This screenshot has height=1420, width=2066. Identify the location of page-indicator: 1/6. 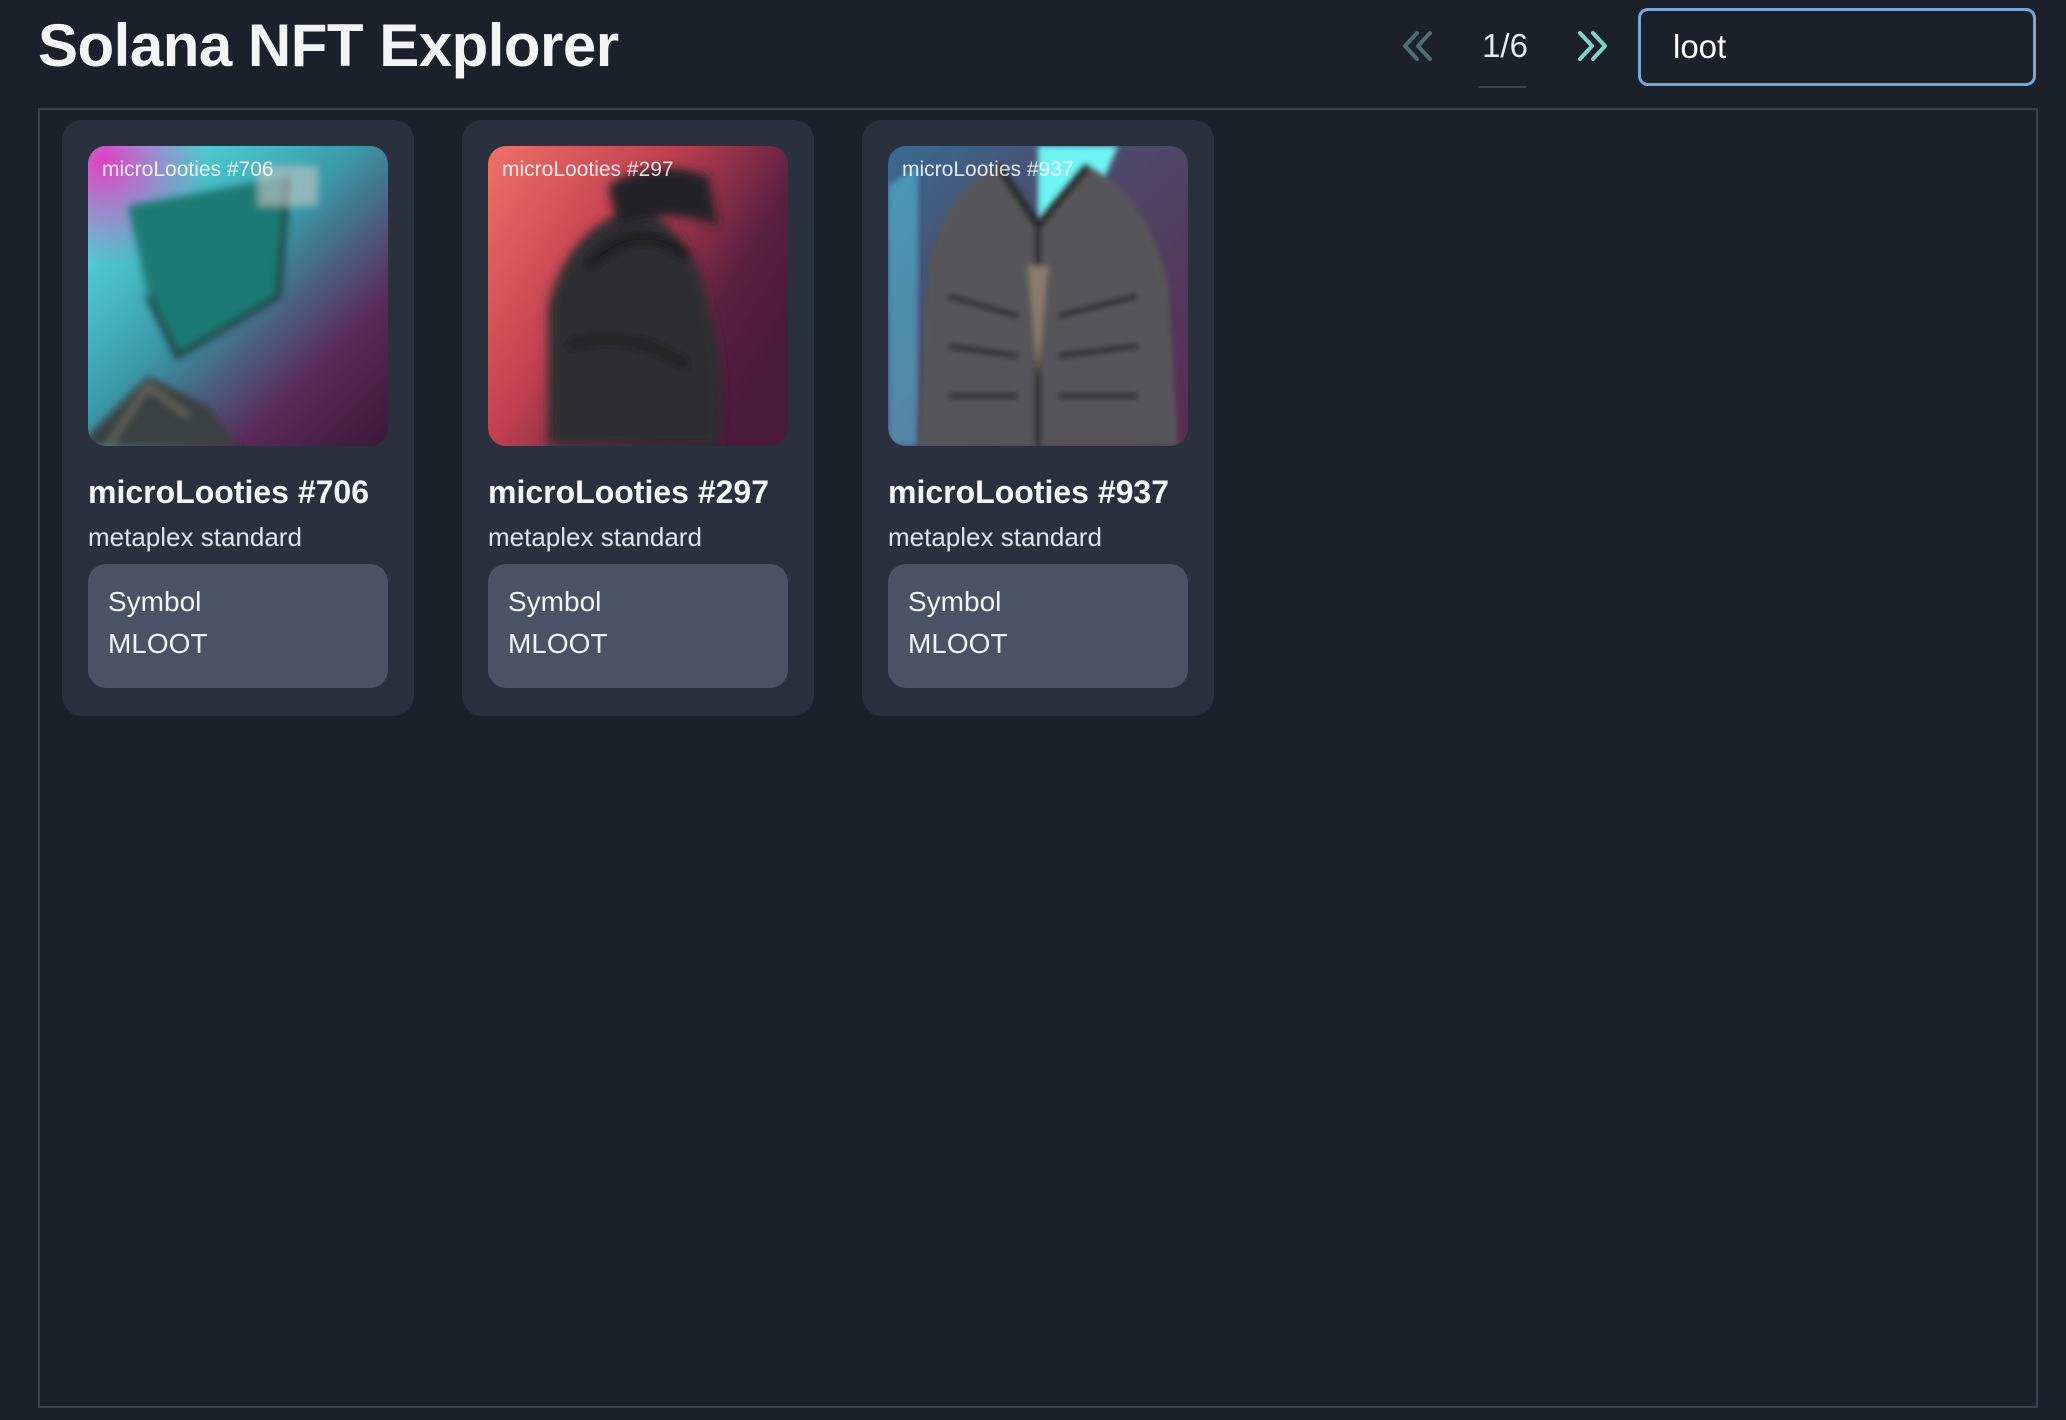
(1505, 47).